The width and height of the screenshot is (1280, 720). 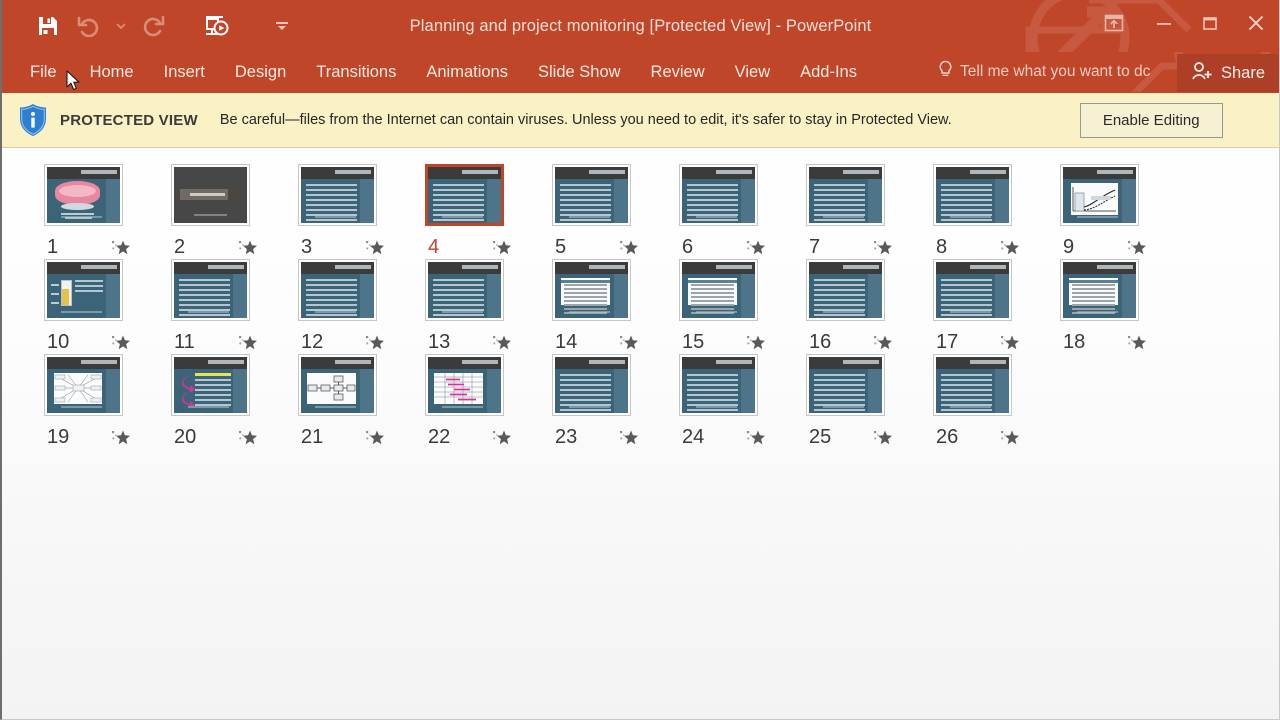 What do you see at coordinates (184, 72) in the screenshot?
I see `tab-insert: Insert` at bounding box center [184, 72].